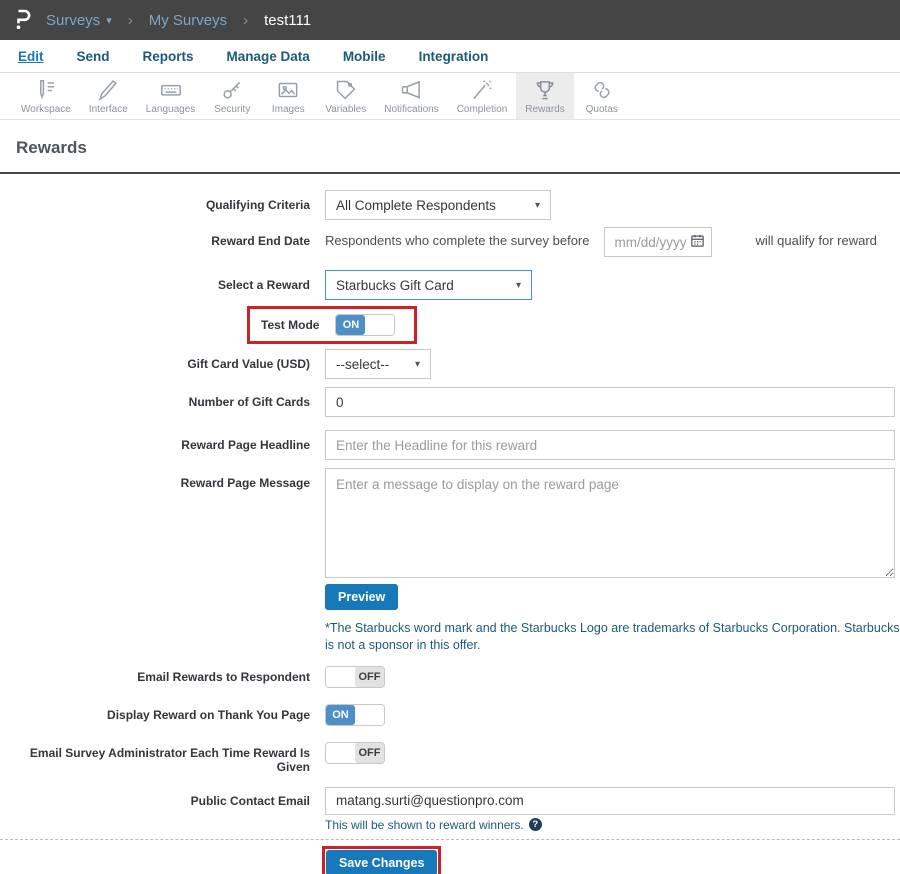 Image resolution: width=900 pixels, height=874 pixels. What do you see at coordinates (450, 20) in the screenshot?
I see `app-header: Surveys ▾ › My Surveys › test111` at bounding box center [450, 20].